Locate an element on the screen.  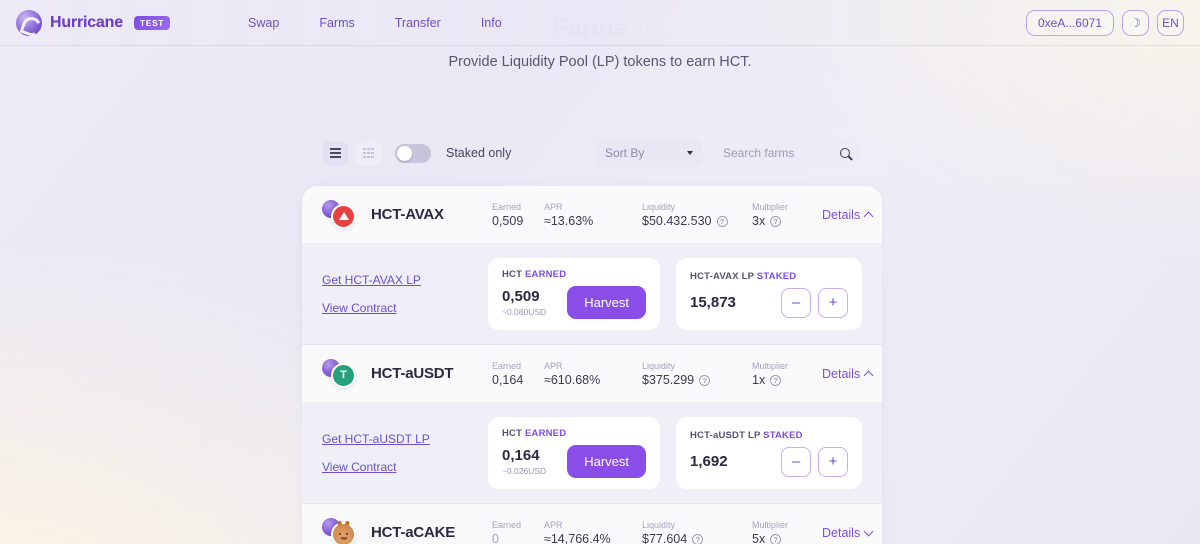
stat-apr-value: ≈14,766.4% is located at coordinates (577, 538).